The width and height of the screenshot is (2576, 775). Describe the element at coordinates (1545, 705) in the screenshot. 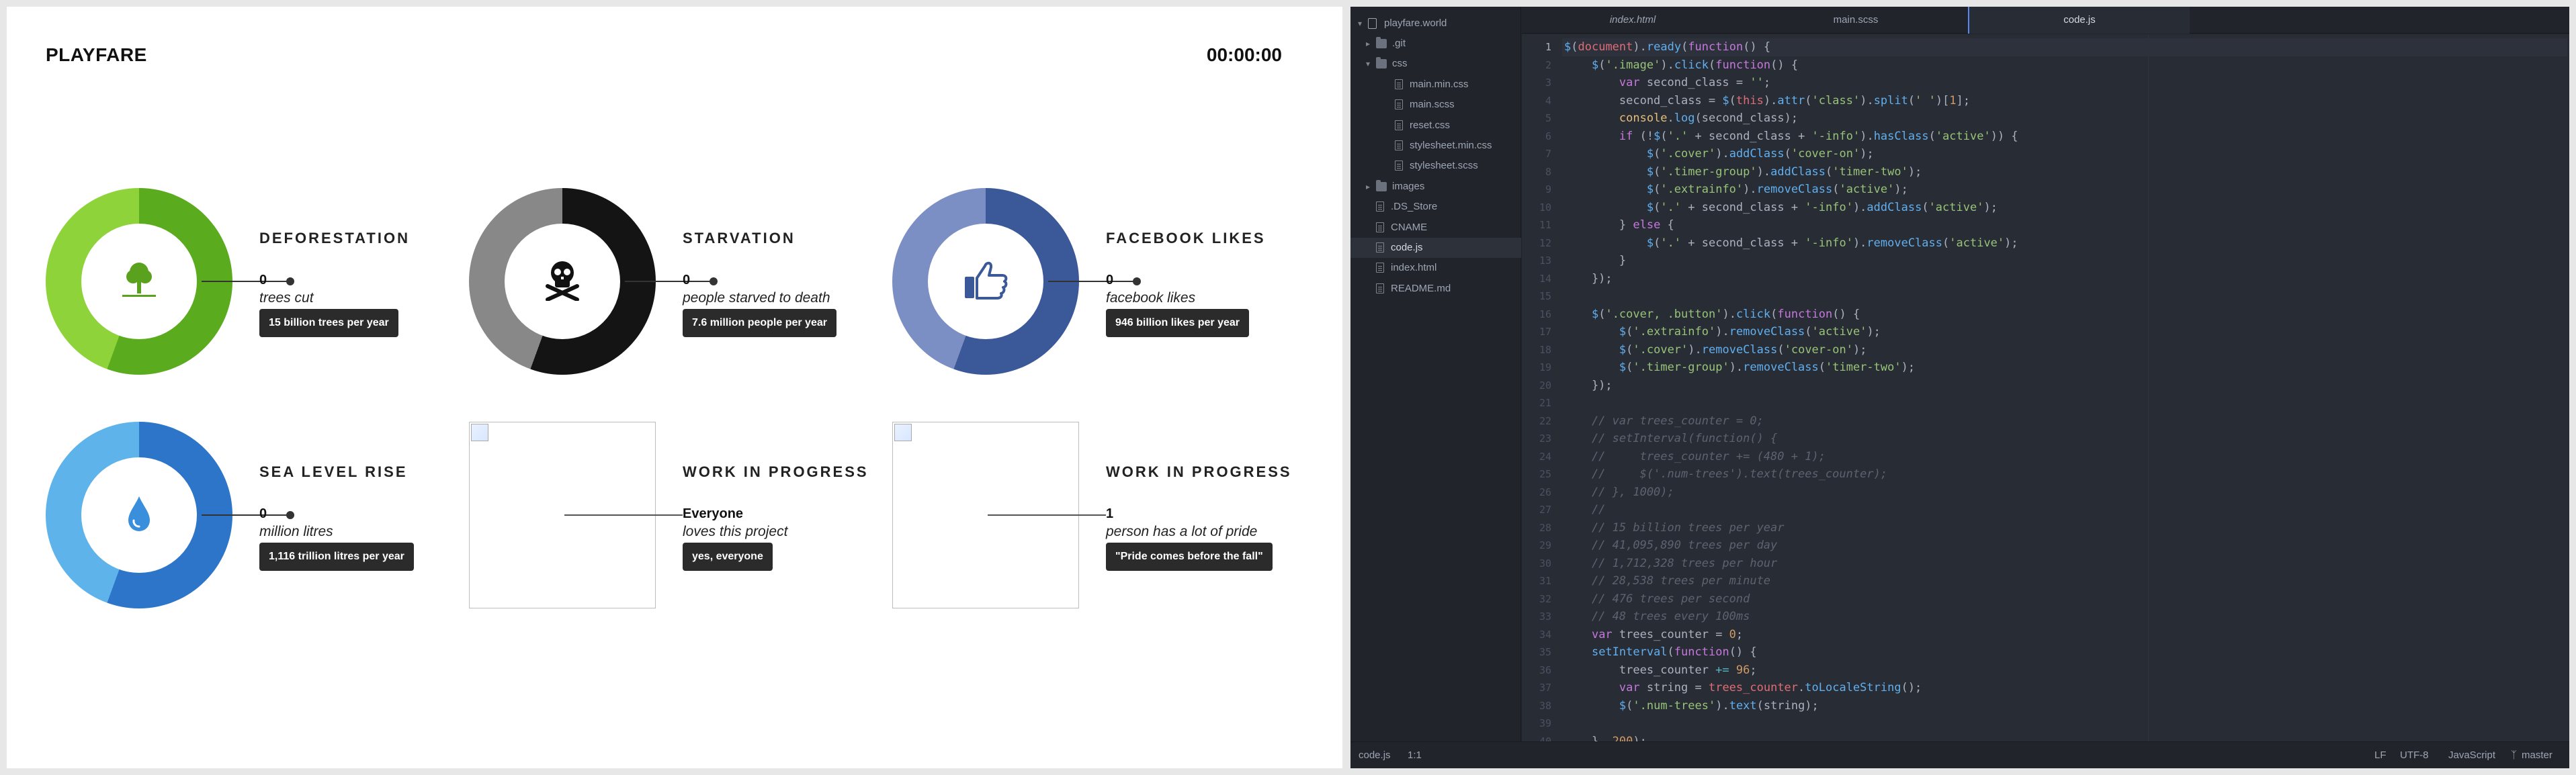

I see `line-number: 38` at that location.